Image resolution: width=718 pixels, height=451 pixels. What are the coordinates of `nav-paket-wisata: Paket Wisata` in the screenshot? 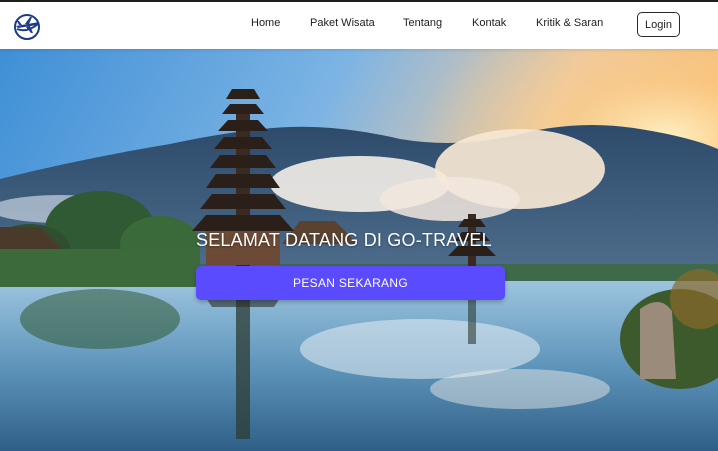 It's located at (342, 23).